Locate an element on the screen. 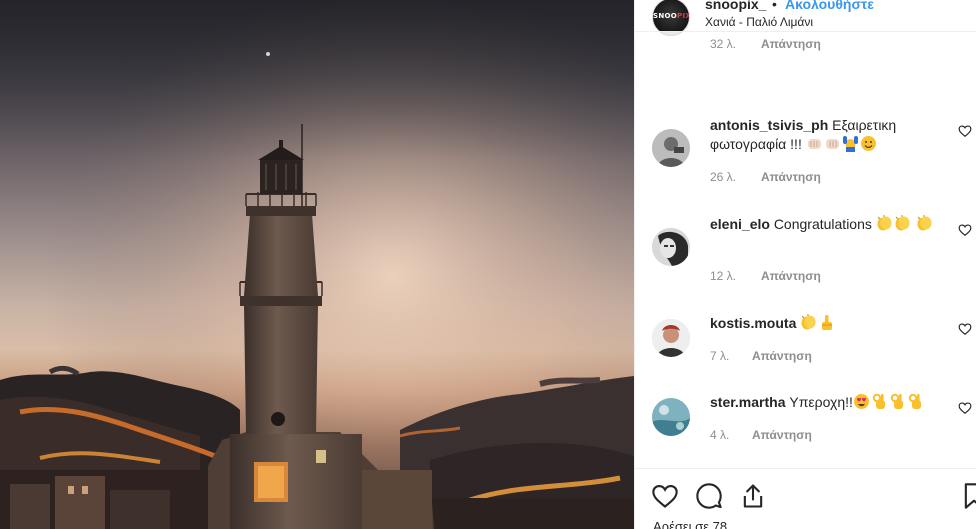 Image resolution: width=976 pixels, height=529 pixels. comment-meta: 26 λ. Απάντηση is located at coordinates (810, 178).